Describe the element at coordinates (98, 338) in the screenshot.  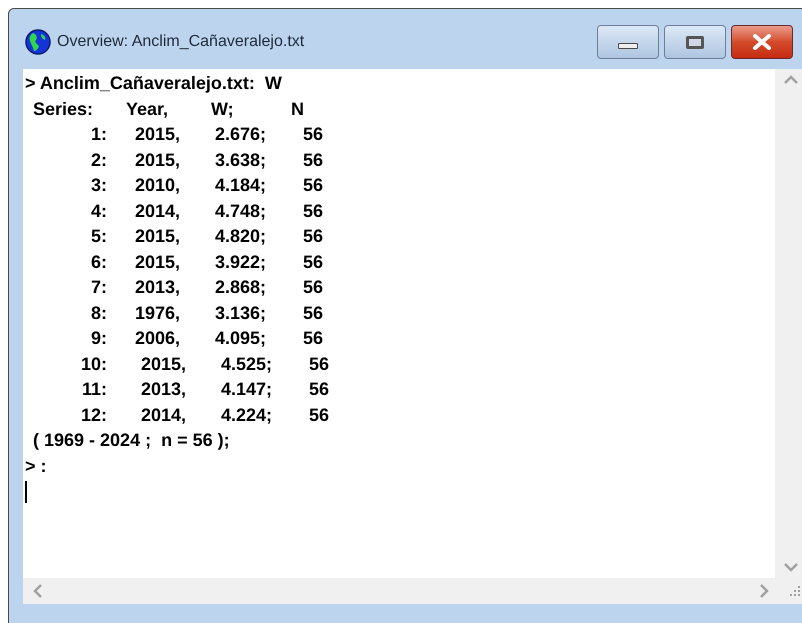
I see `series-index: 9:` at that location.